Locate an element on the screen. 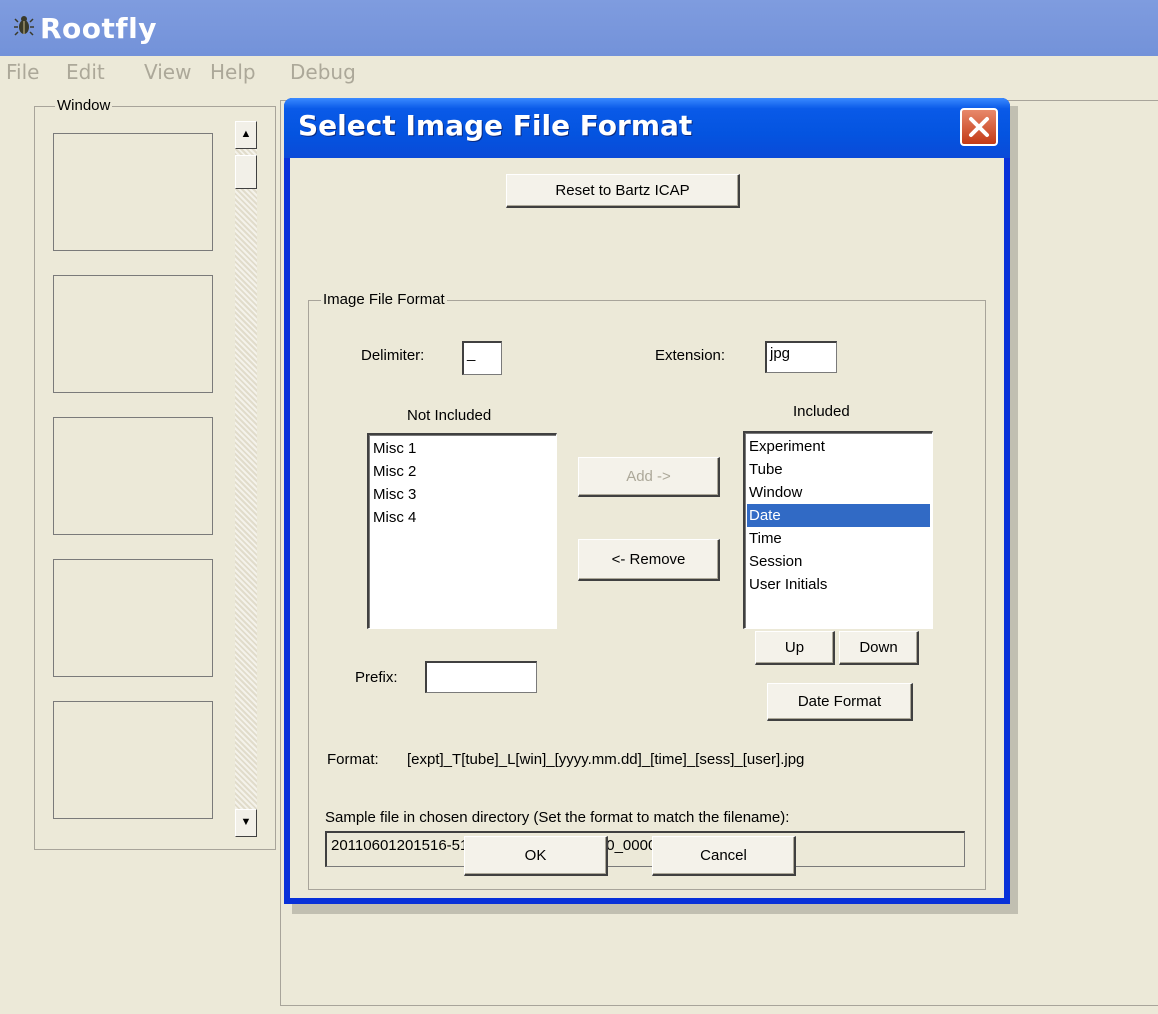 The image size is (1158, 1014). ok-button: OK is located at coordinates (536, 856).